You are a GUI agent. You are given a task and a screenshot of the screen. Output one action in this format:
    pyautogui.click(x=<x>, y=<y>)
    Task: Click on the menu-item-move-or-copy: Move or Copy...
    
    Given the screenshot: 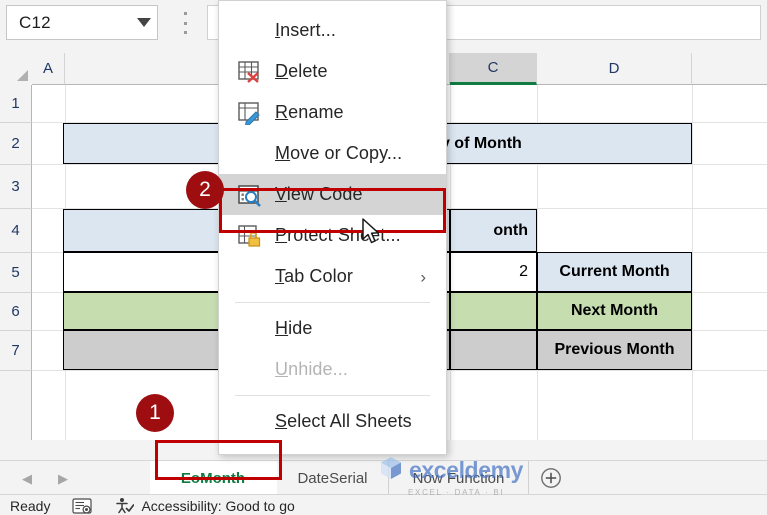 What is the action you would take?
    pyautogui.click(x=332, y=153)
    